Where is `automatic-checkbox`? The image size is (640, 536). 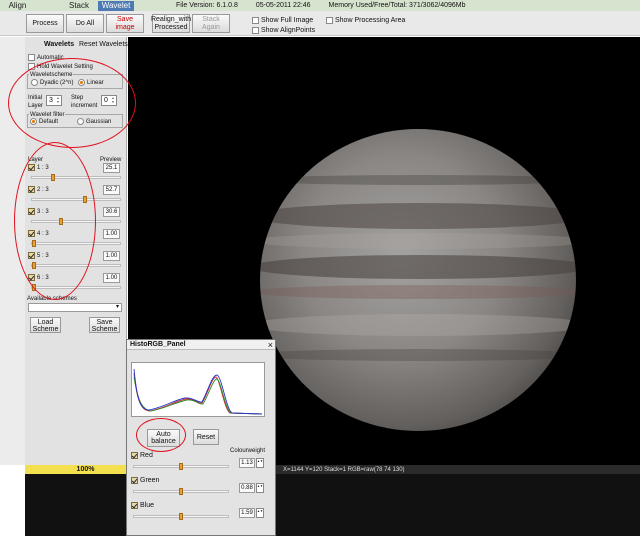 automatic-checkbox is located at coordinates (31, 57).